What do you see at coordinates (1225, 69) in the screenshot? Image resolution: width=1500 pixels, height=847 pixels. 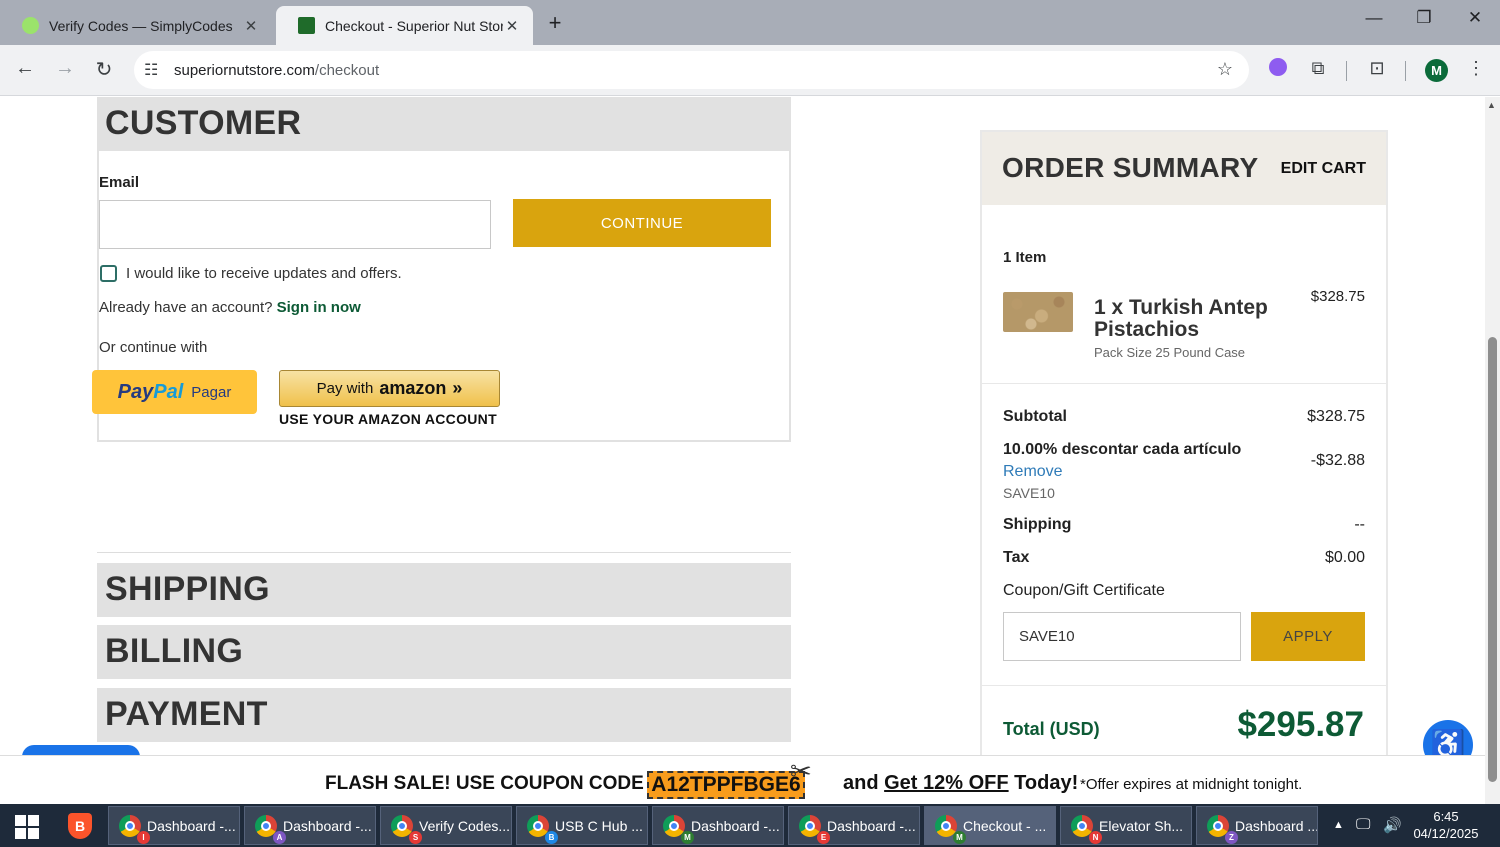 I see `bookmark-star-icon: ☆` at bounding box center [1225, 69].